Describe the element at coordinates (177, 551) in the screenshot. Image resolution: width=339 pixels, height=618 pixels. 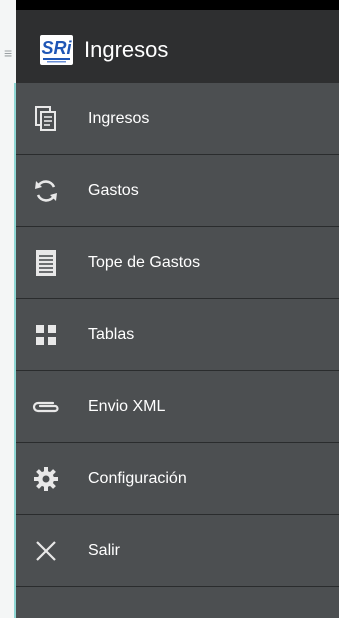
I see `menu-item-salir: Salir` at that location.